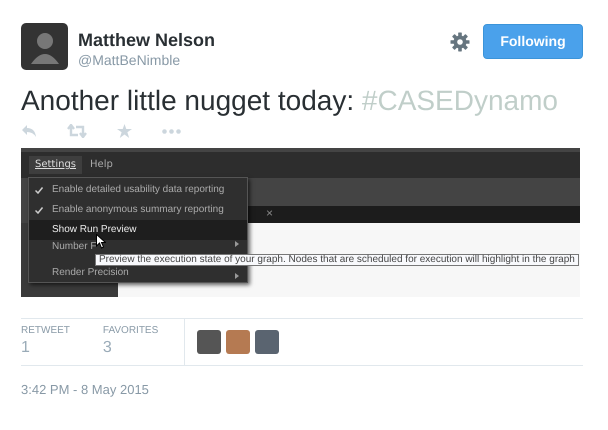 Image resolution: width=608 pixels, height=430 pixels. Describe the element at coordinates (337, 260) in the screenshot. I see `tooltip: Preview the execution state of your graph. Nodes that are scheduled for execution will highlight in the graph` at that location.